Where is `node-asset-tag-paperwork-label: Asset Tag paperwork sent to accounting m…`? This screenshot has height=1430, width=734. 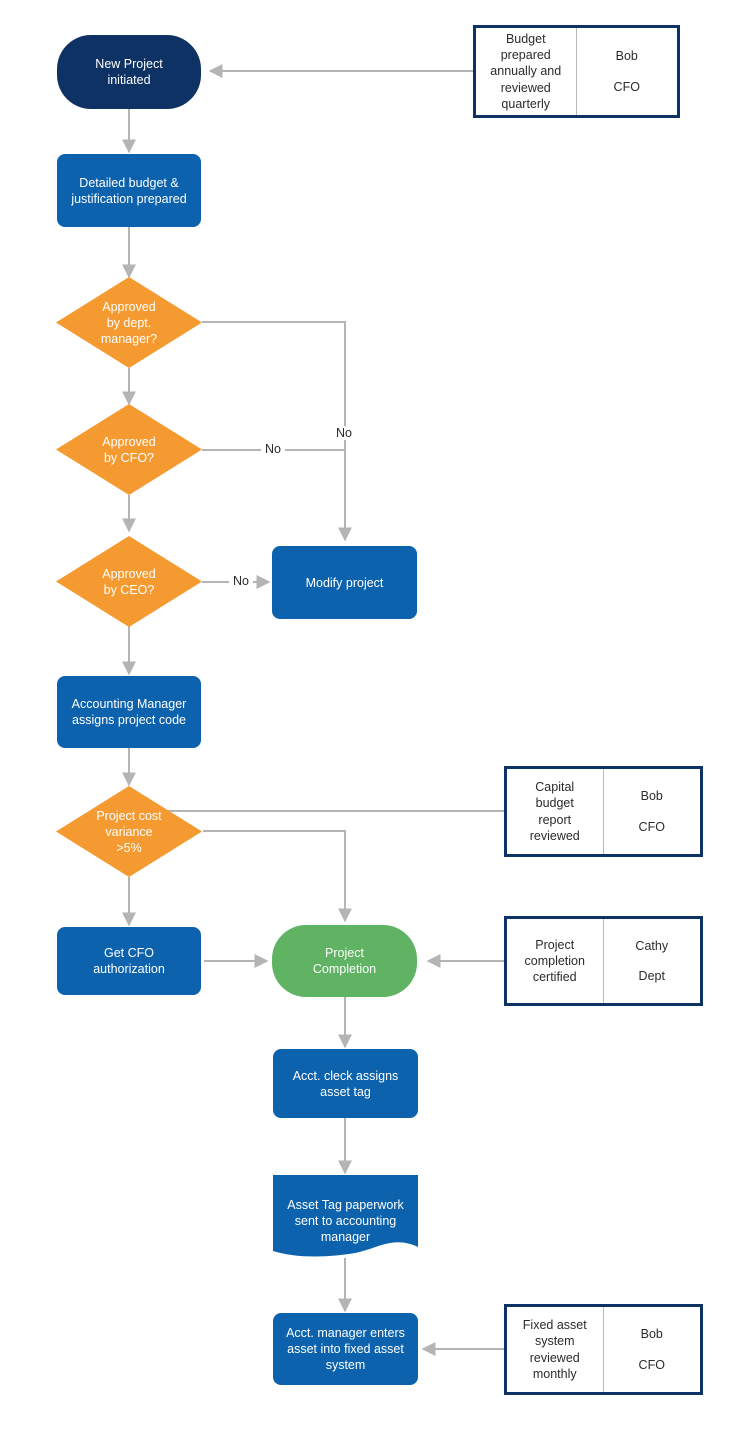 node-asset-tag-paperwork-label: Asset Tag paperwork sent to accounting m… is located at coordinates (345, 1221).